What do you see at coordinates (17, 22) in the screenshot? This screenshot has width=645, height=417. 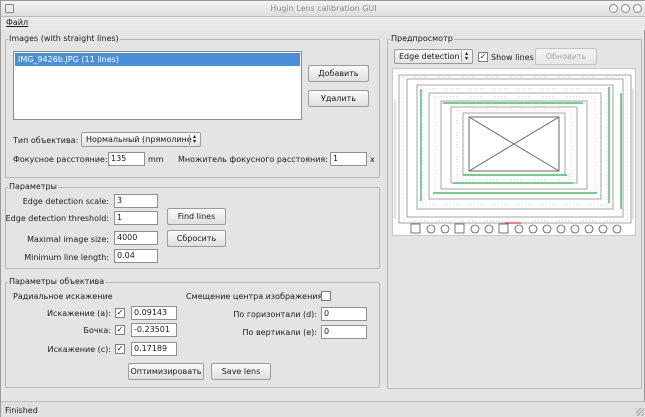 I see `menu-file: Файл` at bounding box center [17, 22].